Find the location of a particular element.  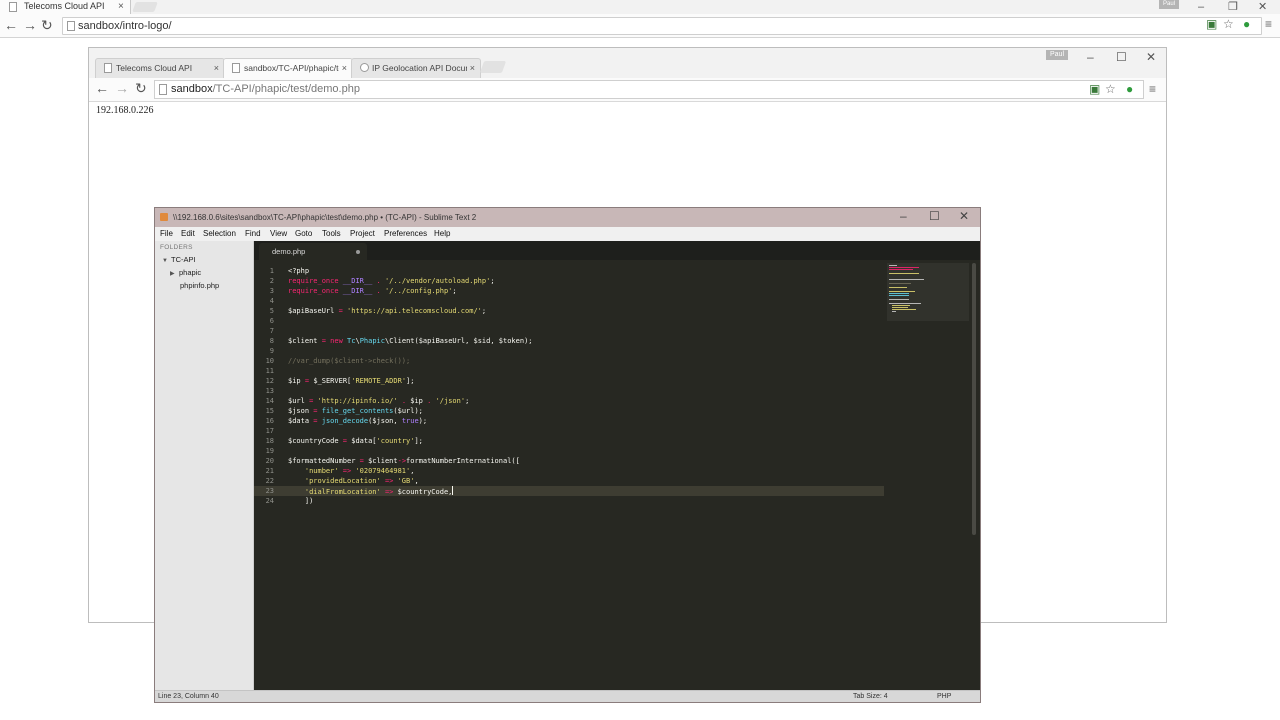

inner-tab-title: IP Geolocation API Docum is located at coordinates (419, 68).